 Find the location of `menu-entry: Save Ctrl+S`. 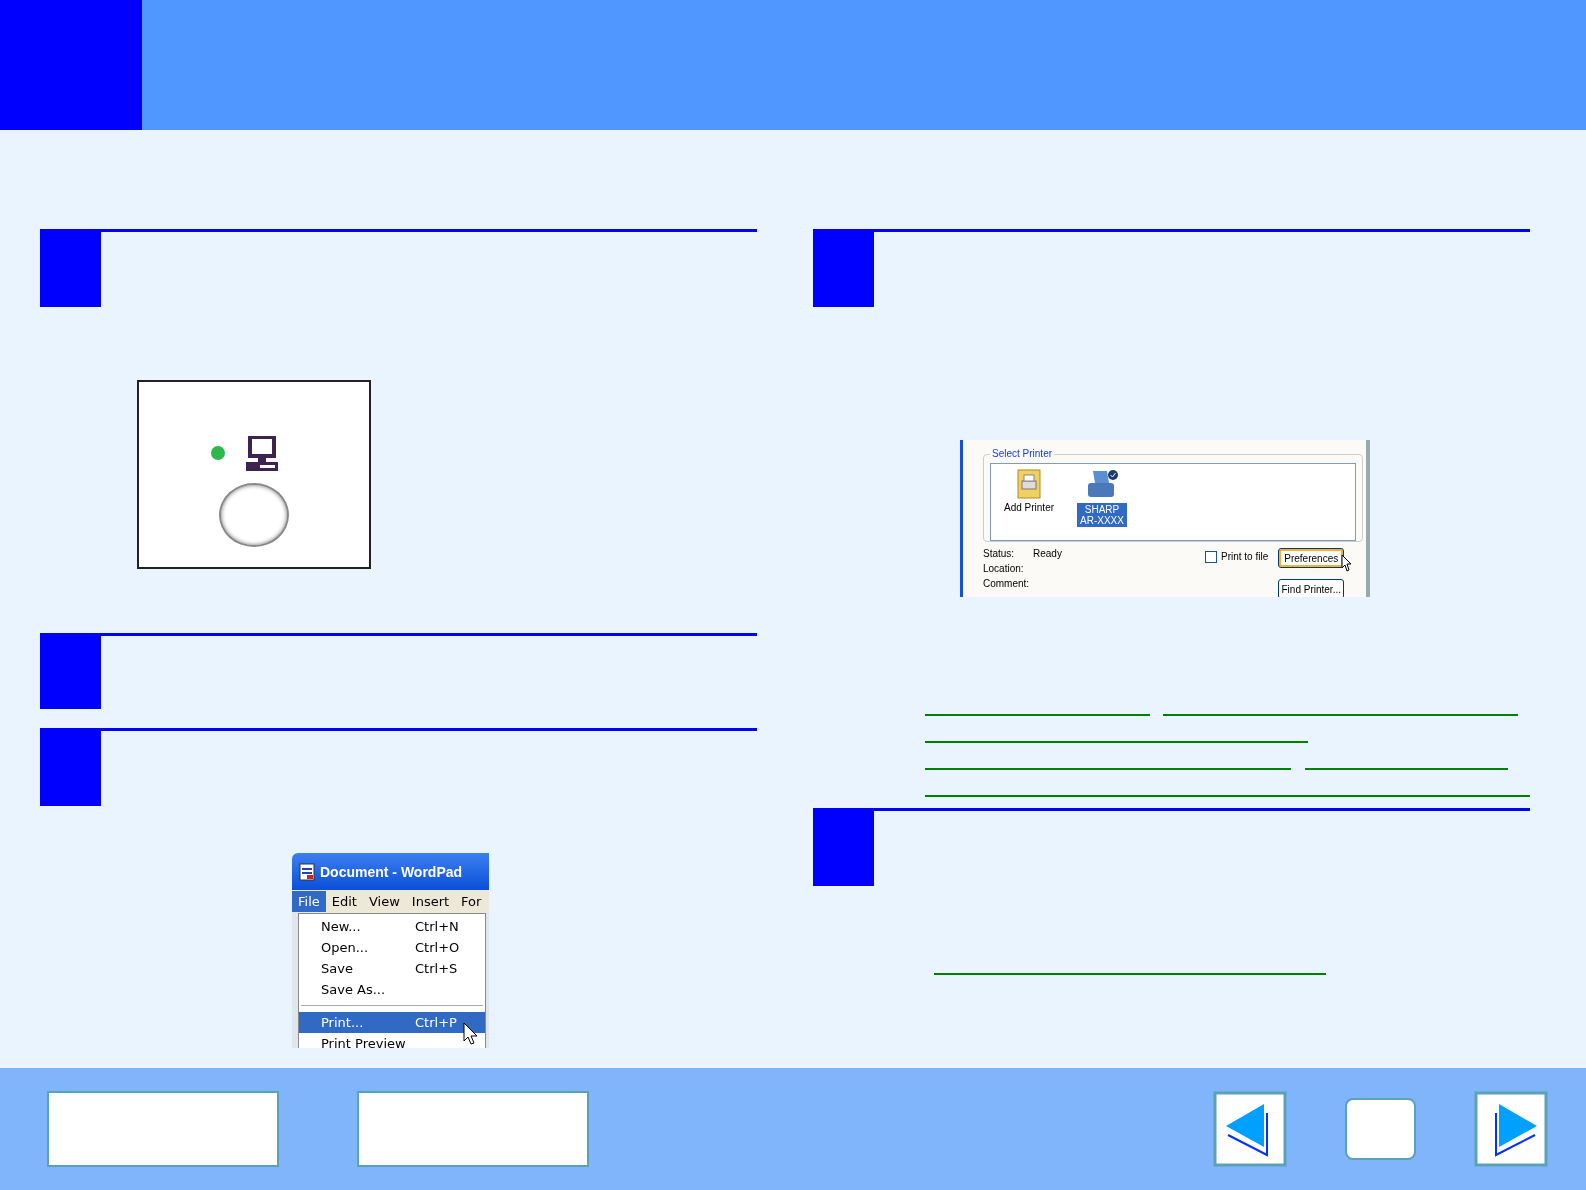

menu-entry: Save Ctrl+S is located at coordinates (392, 968).